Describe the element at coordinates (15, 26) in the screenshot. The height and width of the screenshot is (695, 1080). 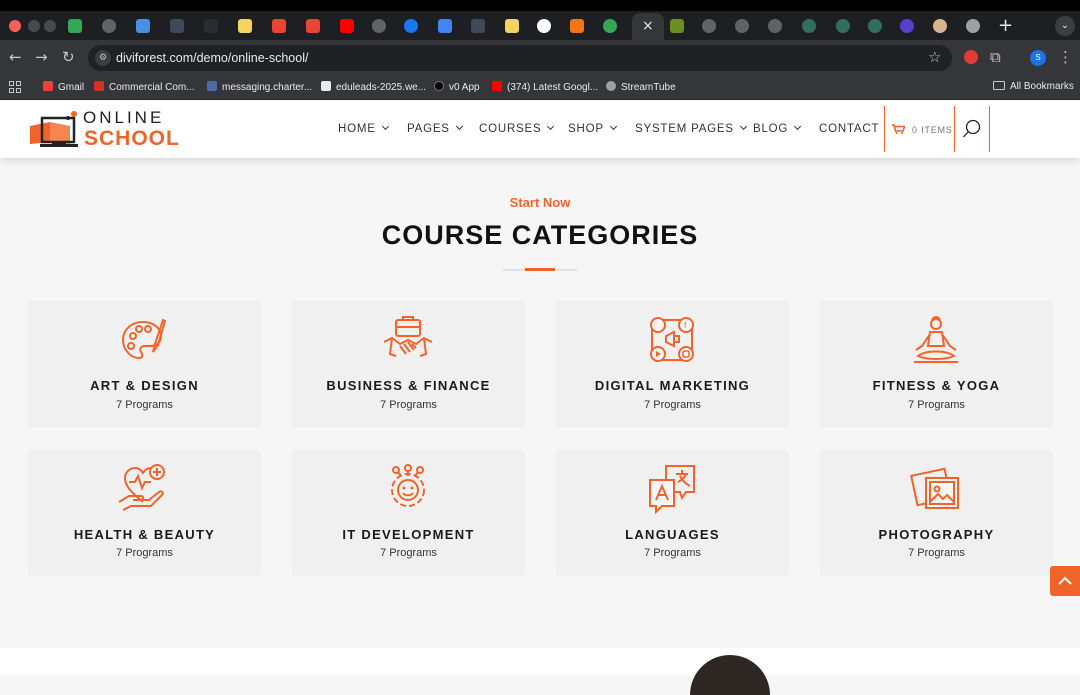
I see `close-window-button` at that location.